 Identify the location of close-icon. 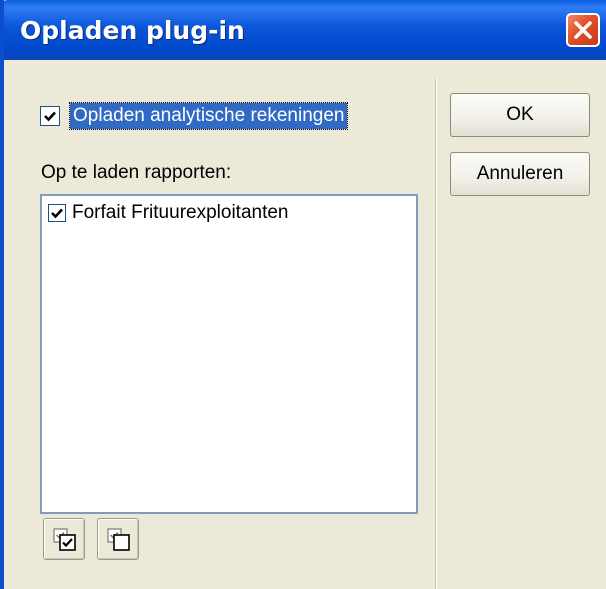
(583, 30).